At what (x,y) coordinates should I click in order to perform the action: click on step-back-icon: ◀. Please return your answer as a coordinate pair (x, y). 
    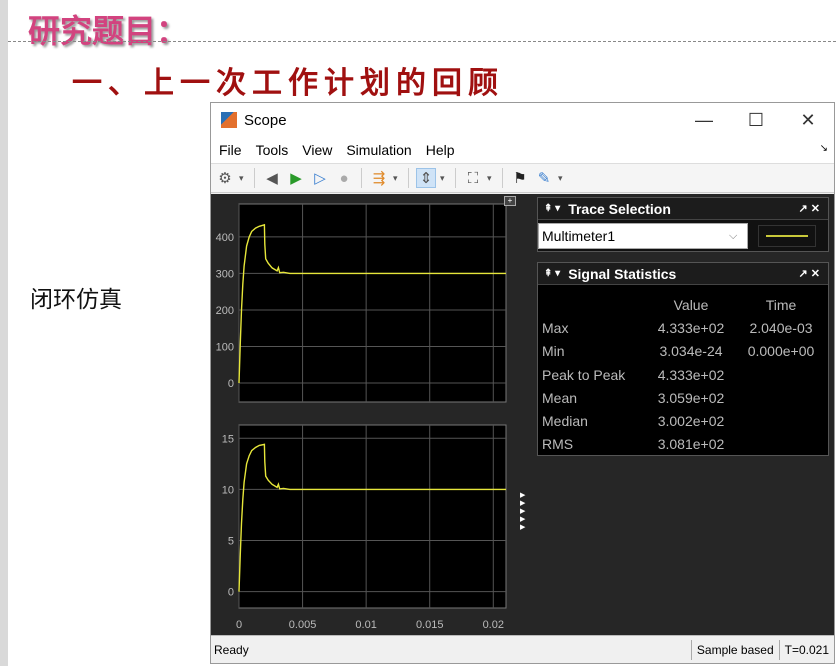
    Looking at the image, I should click on (272, 178).